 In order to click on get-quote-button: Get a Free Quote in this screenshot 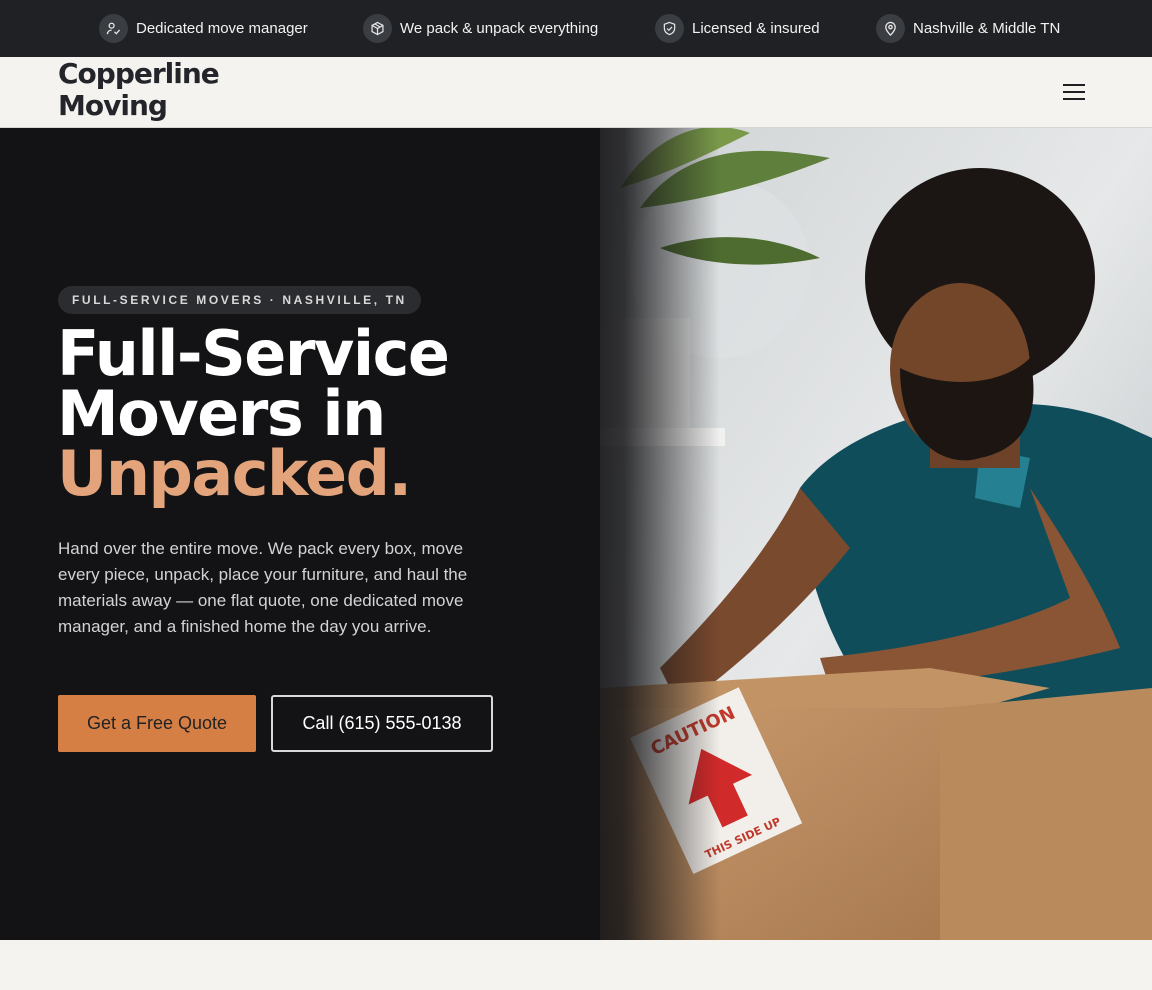, I will do `click(157, 723)`.